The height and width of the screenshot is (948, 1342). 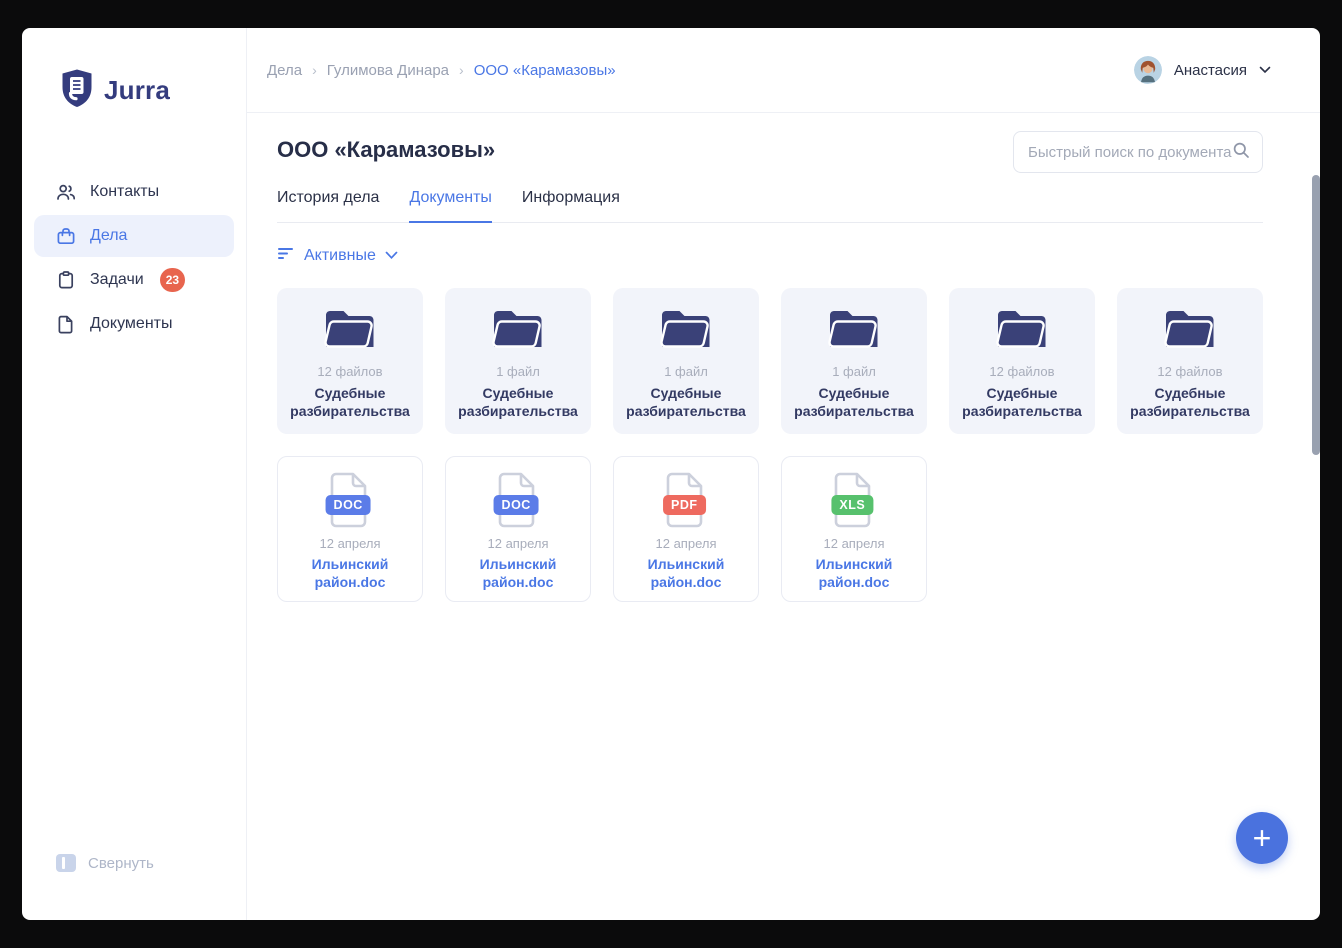 What do you see at coordinates (77, 90) in the screenshot?
I see `logo-shield-icon` at bounding box center [77, 90].